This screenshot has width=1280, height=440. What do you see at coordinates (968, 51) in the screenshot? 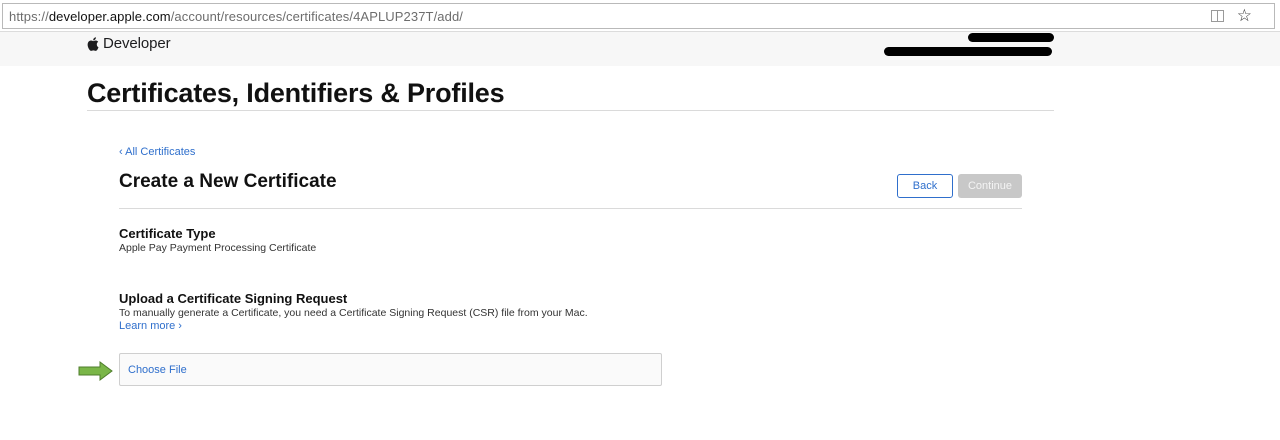
I see `redacted-team-name` at bounding box center [968, 51].